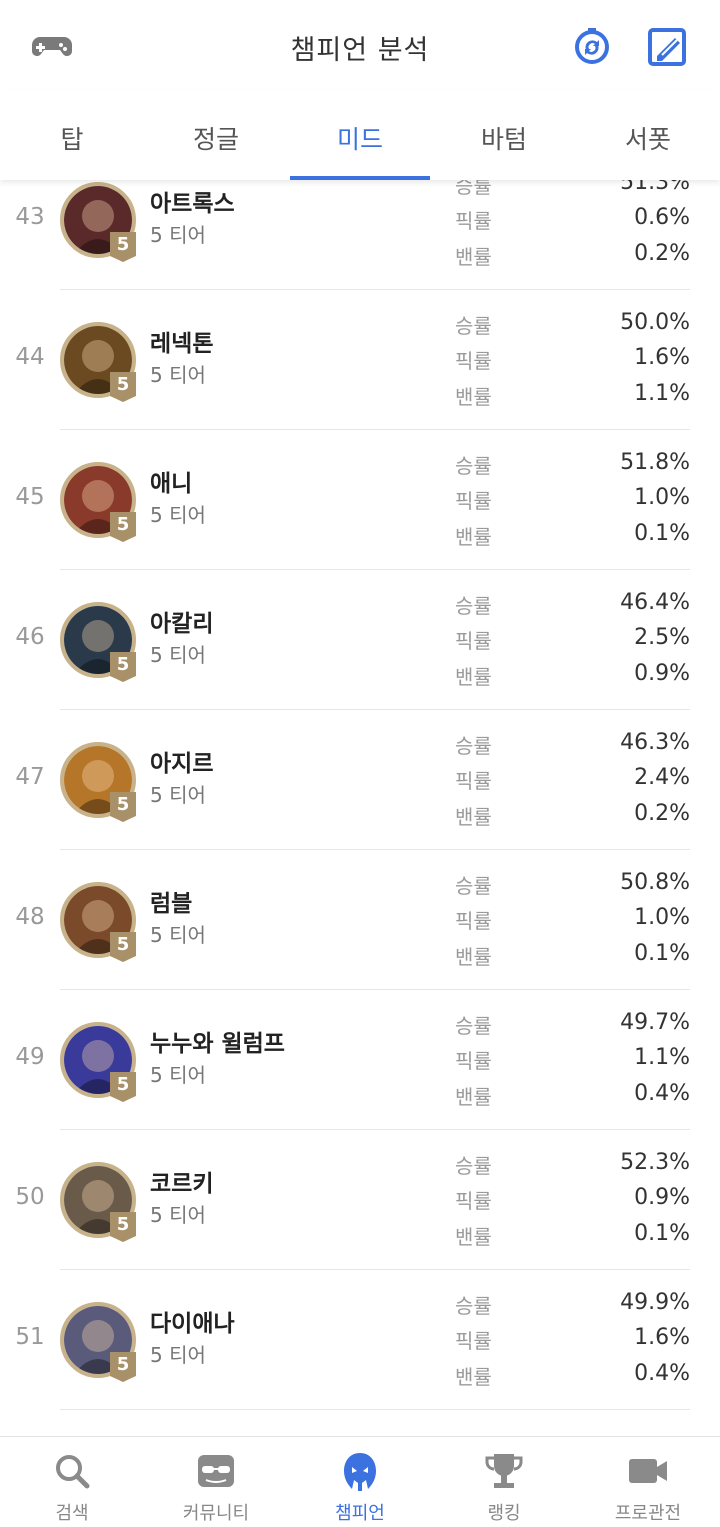 The height and width of the screenshot is (1527, 720). What do you see at coordinates (504, 1513) in the screenshot?
I see `nav-label: 랭킹` at bounding box center [504, 1513].